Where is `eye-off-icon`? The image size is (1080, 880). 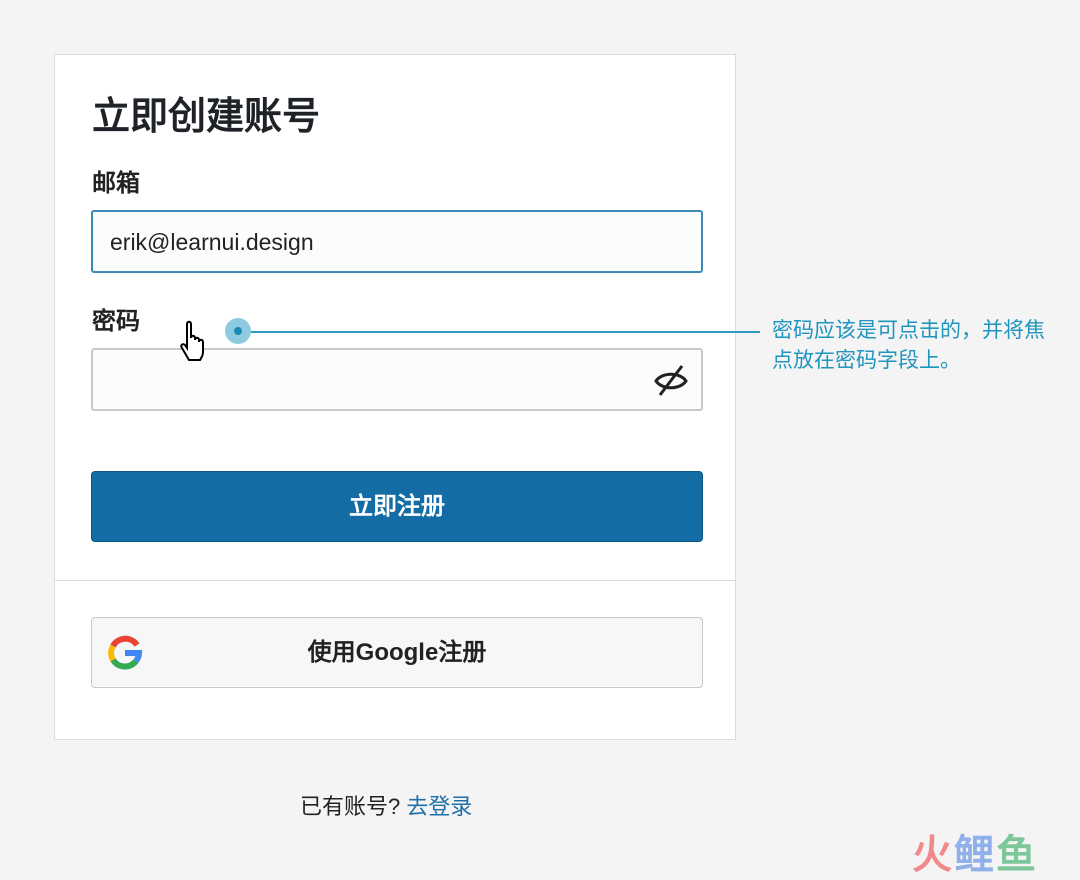
eye-off-icon is located at coordinates (671, 380).